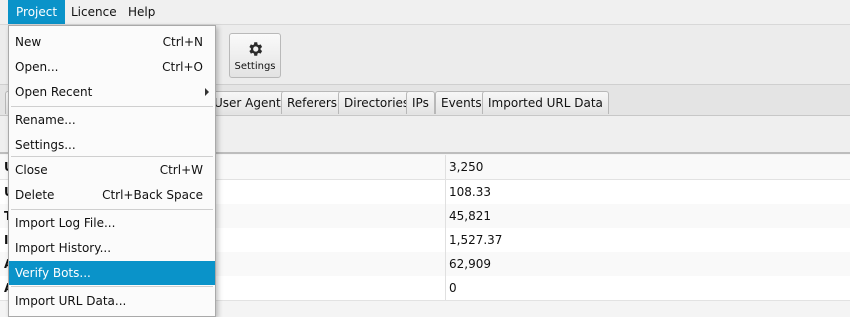  I want to click on tab-events: Events, so click(461, 102).